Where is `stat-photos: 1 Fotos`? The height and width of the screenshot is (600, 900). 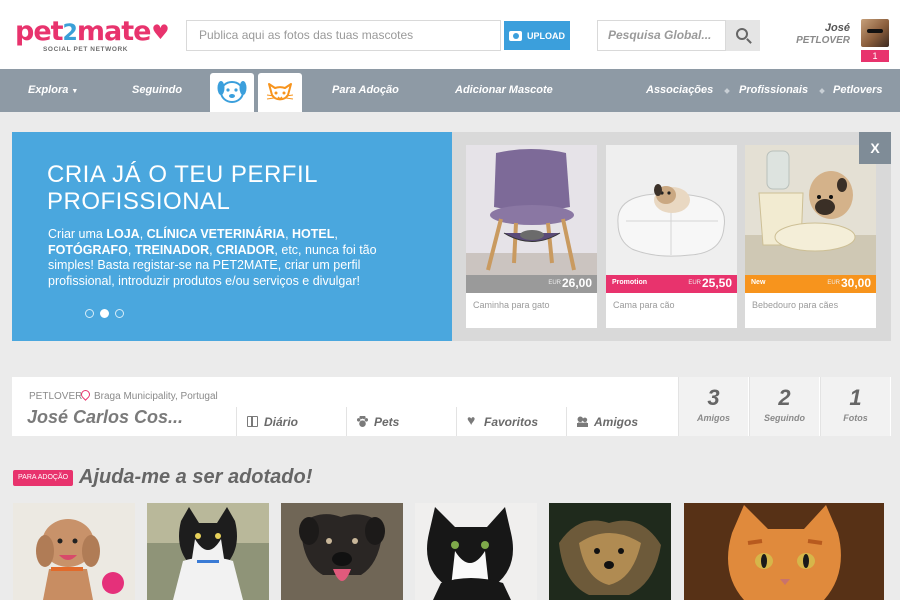 stat-photos: 1 Fotos is located at coordinates (855, 406).